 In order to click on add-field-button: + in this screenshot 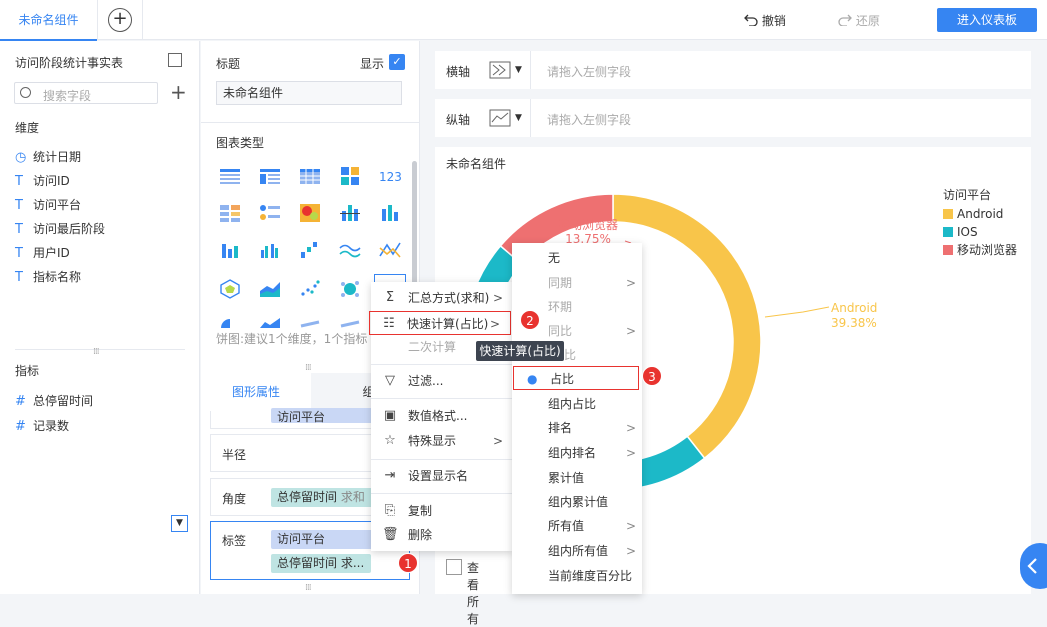, I will do `click(178, 92)`.